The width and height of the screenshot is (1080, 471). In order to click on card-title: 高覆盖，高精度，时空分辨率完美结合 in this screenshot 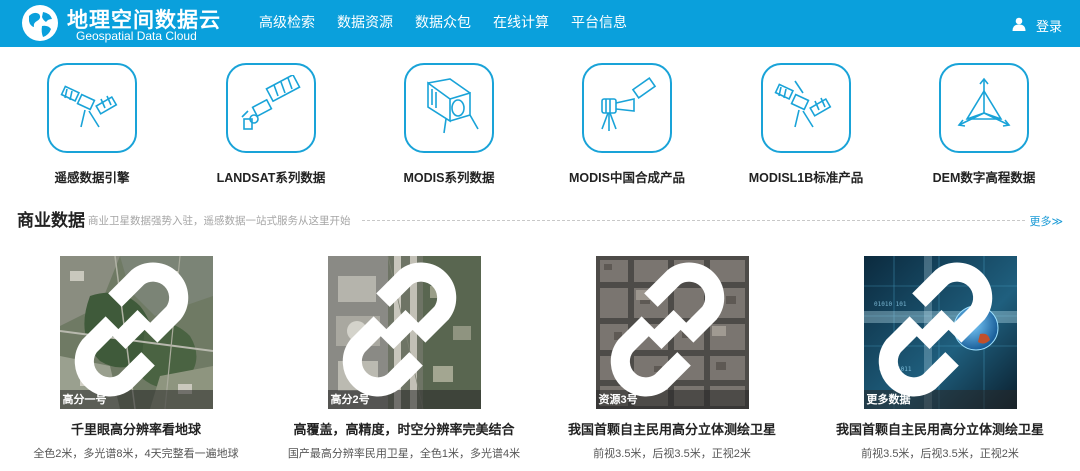, I will do `click(404, 429)`.